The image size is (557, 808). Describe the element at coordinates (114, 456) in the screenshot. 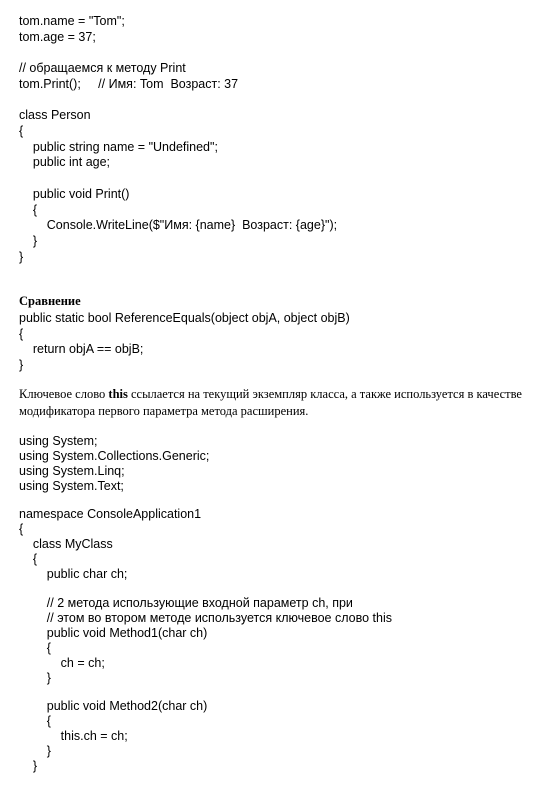

I see `code-line: using System.Collections.Generic;` at that location.